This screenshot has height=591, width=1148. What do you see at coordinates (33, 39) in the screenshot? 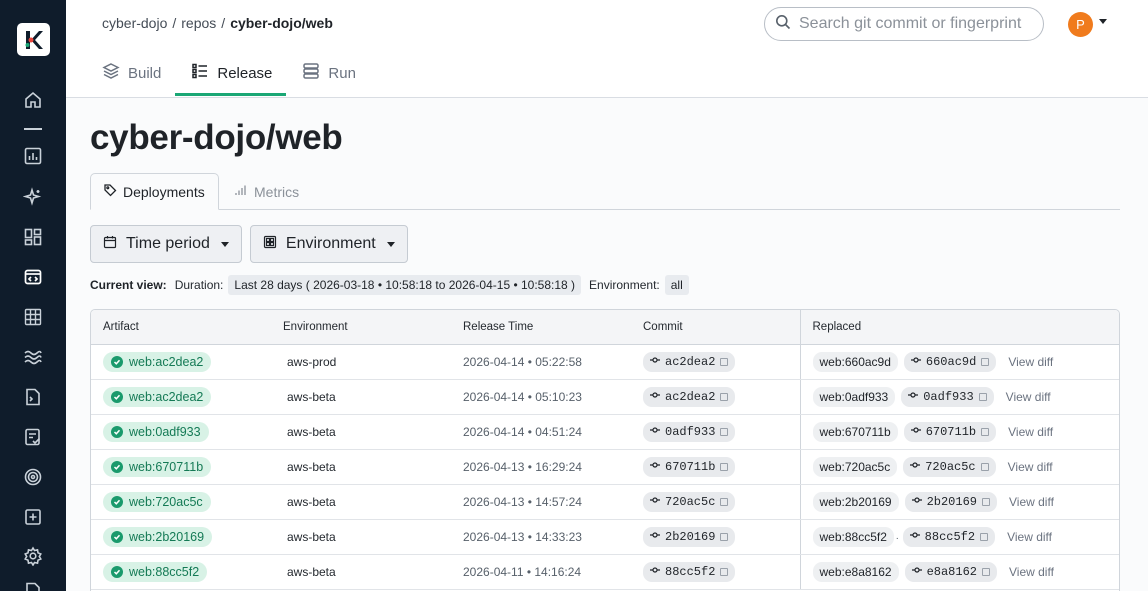
I see `kosli-logo-icon` at bounding box center [33, 39].